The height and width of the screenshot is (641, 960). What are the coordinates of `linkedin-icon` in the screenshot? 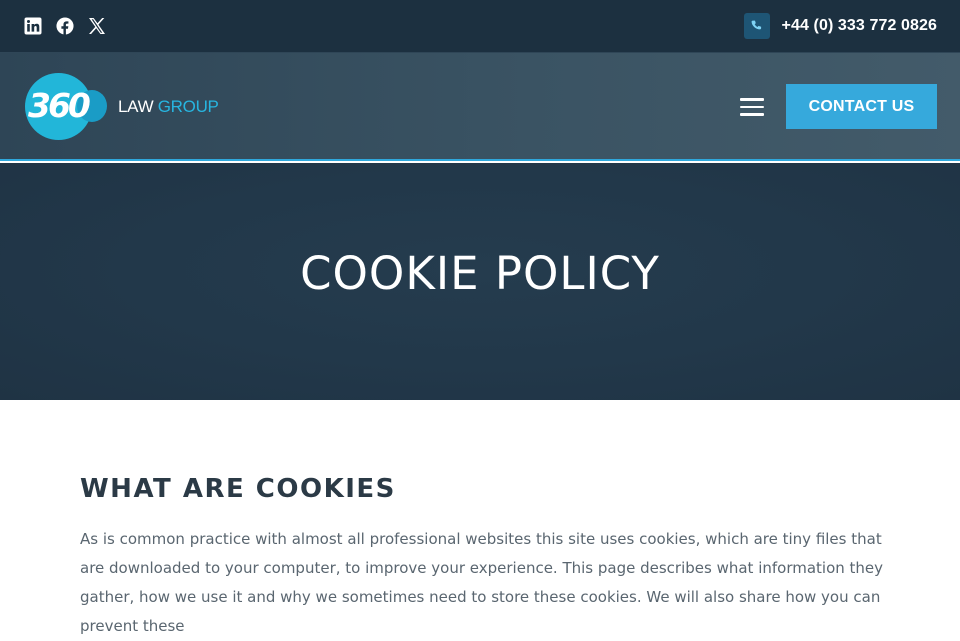 It's located at (33, 26).